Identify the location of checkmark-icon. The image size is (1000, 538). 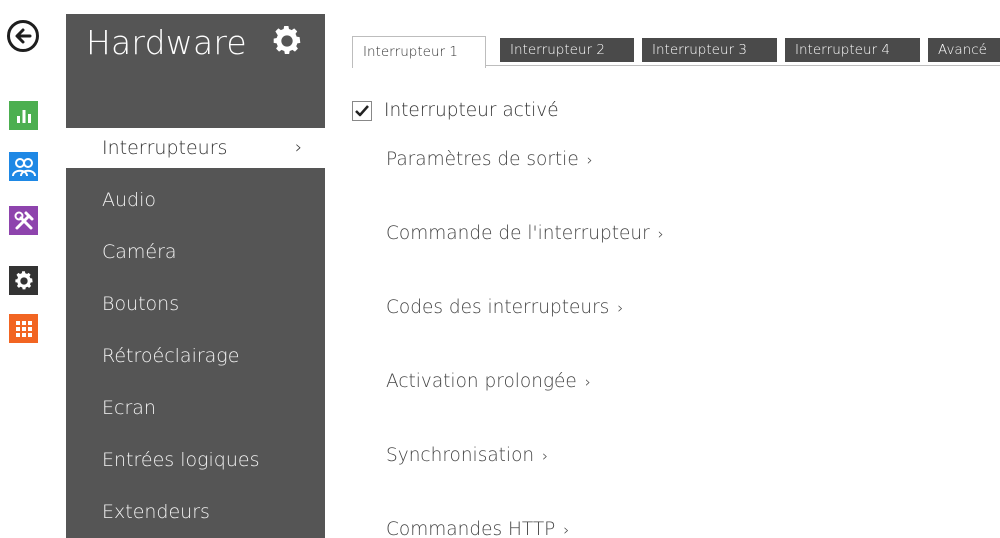
(362, 110).